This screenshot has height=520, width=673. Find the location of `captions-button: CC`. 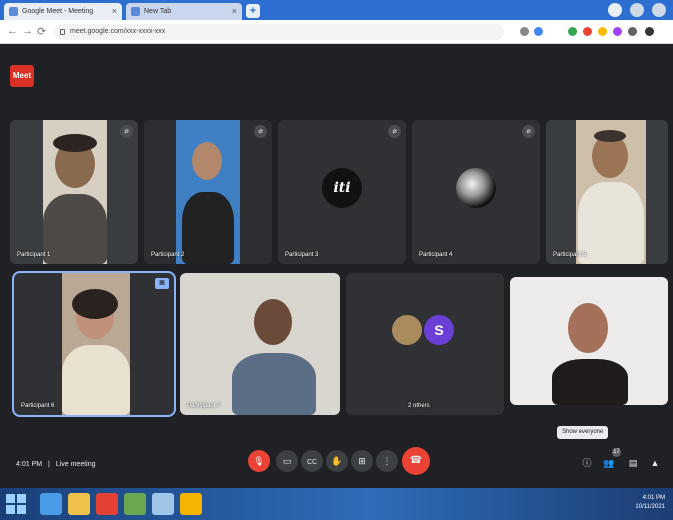

captions-button: CC is located at coordinates (312, 461).